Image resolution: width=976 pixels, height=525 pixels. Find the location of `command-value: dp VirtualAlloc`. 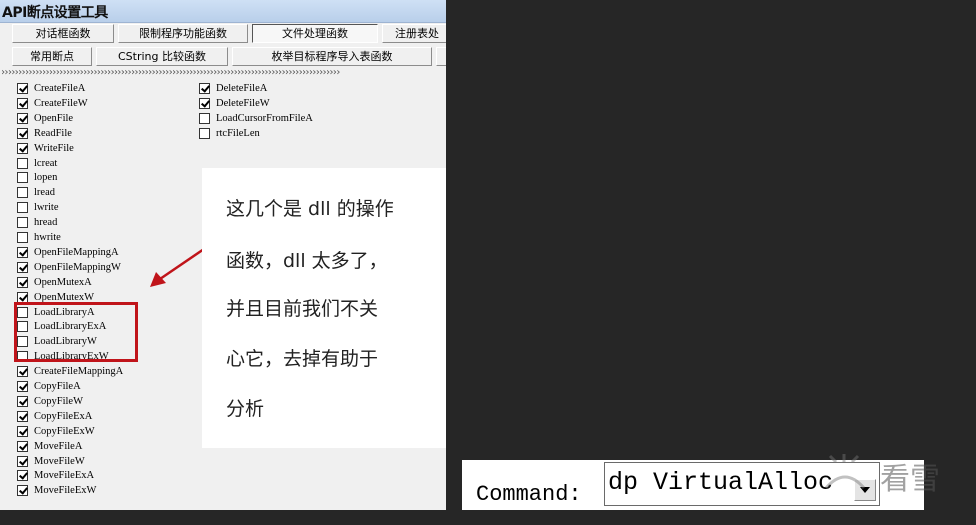

command-value: dp VirtualAlloc is located at coordinates (721, 482).